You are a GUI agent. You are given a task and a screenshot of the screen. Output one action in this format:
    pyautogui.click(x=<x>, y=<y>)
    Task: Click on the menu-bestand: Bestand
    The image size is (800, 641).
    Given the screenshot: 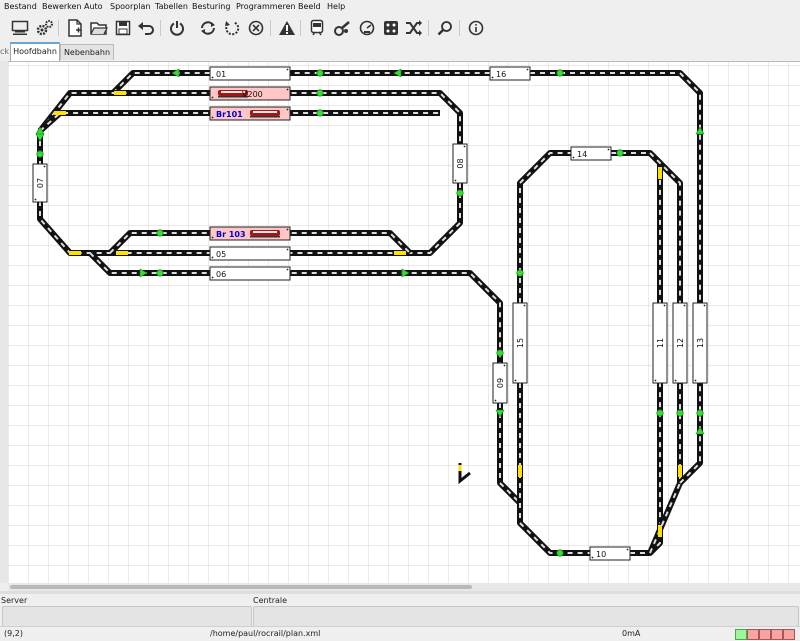 What is the action you would take?
    pyautogui.click(x=20, y=6)
    